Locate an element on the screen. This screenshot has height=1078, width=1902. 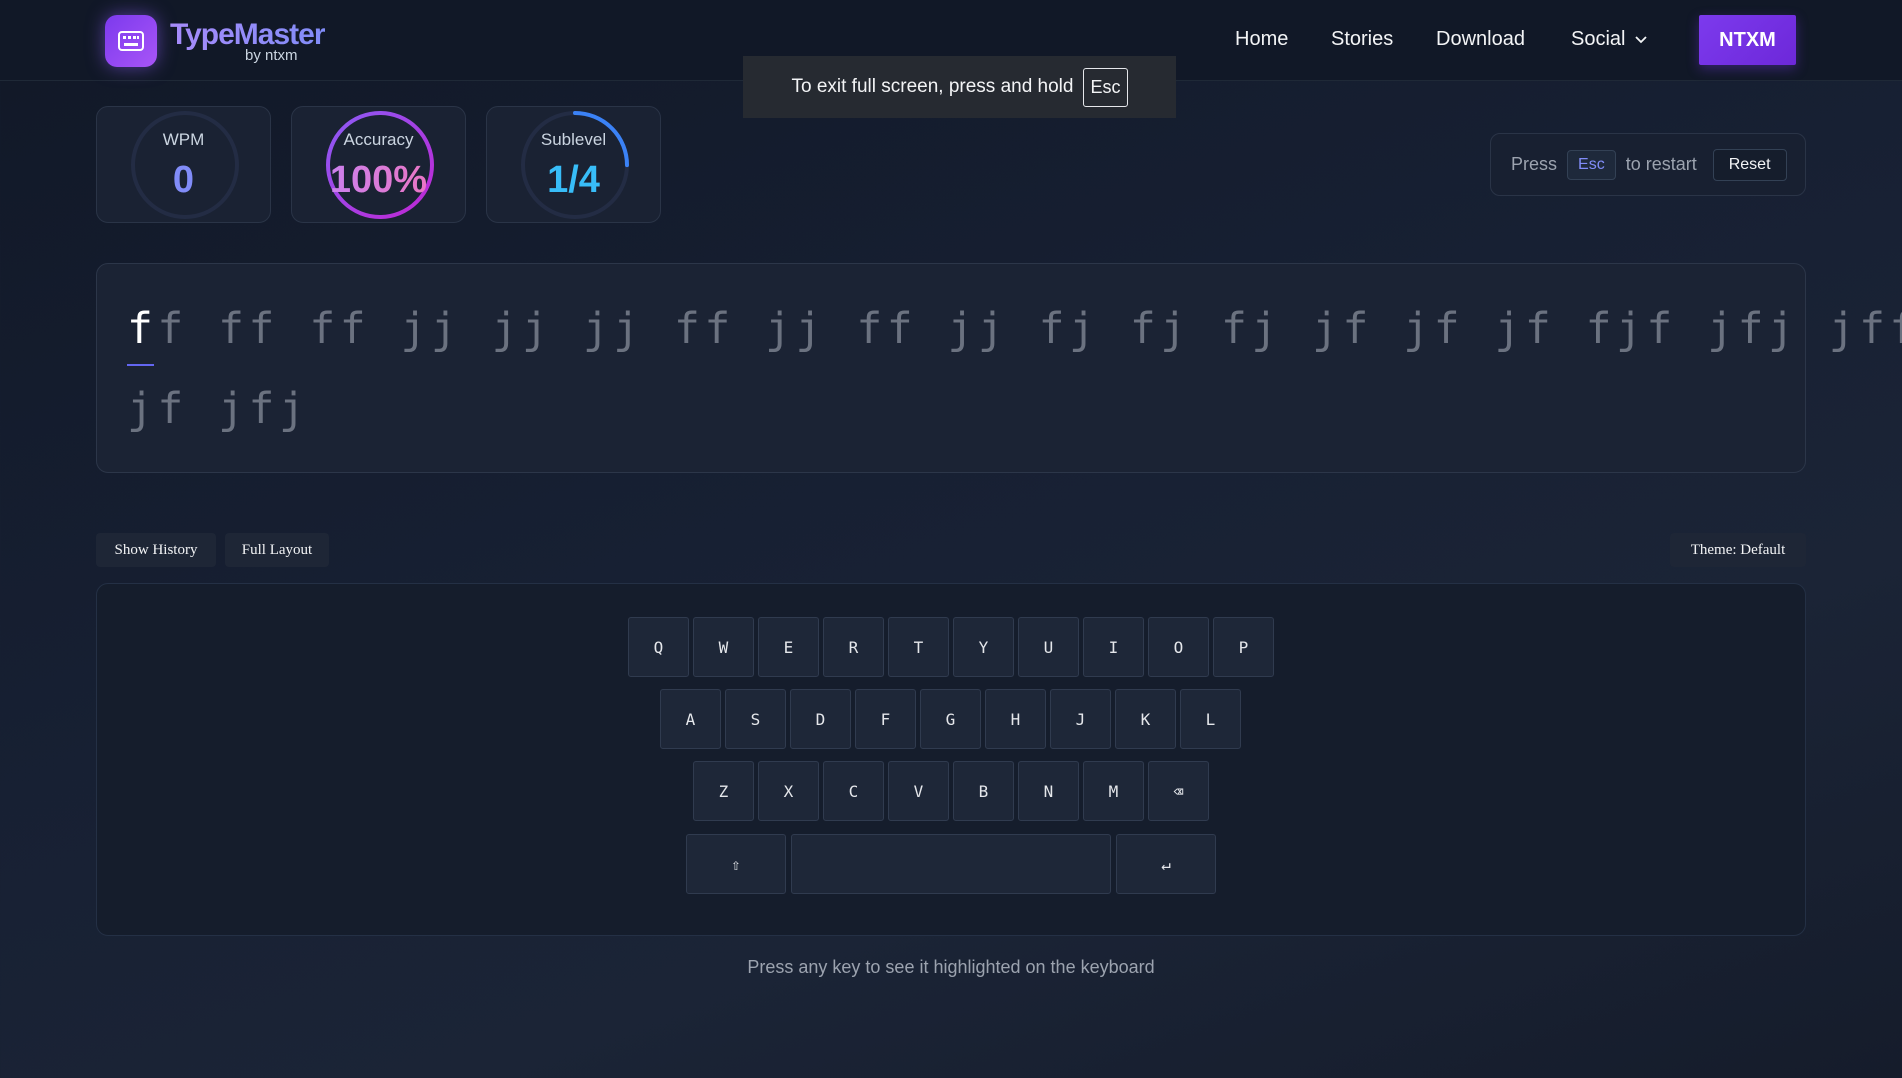
sublevel-value: 1/4 is located at coordinates (573, 180).